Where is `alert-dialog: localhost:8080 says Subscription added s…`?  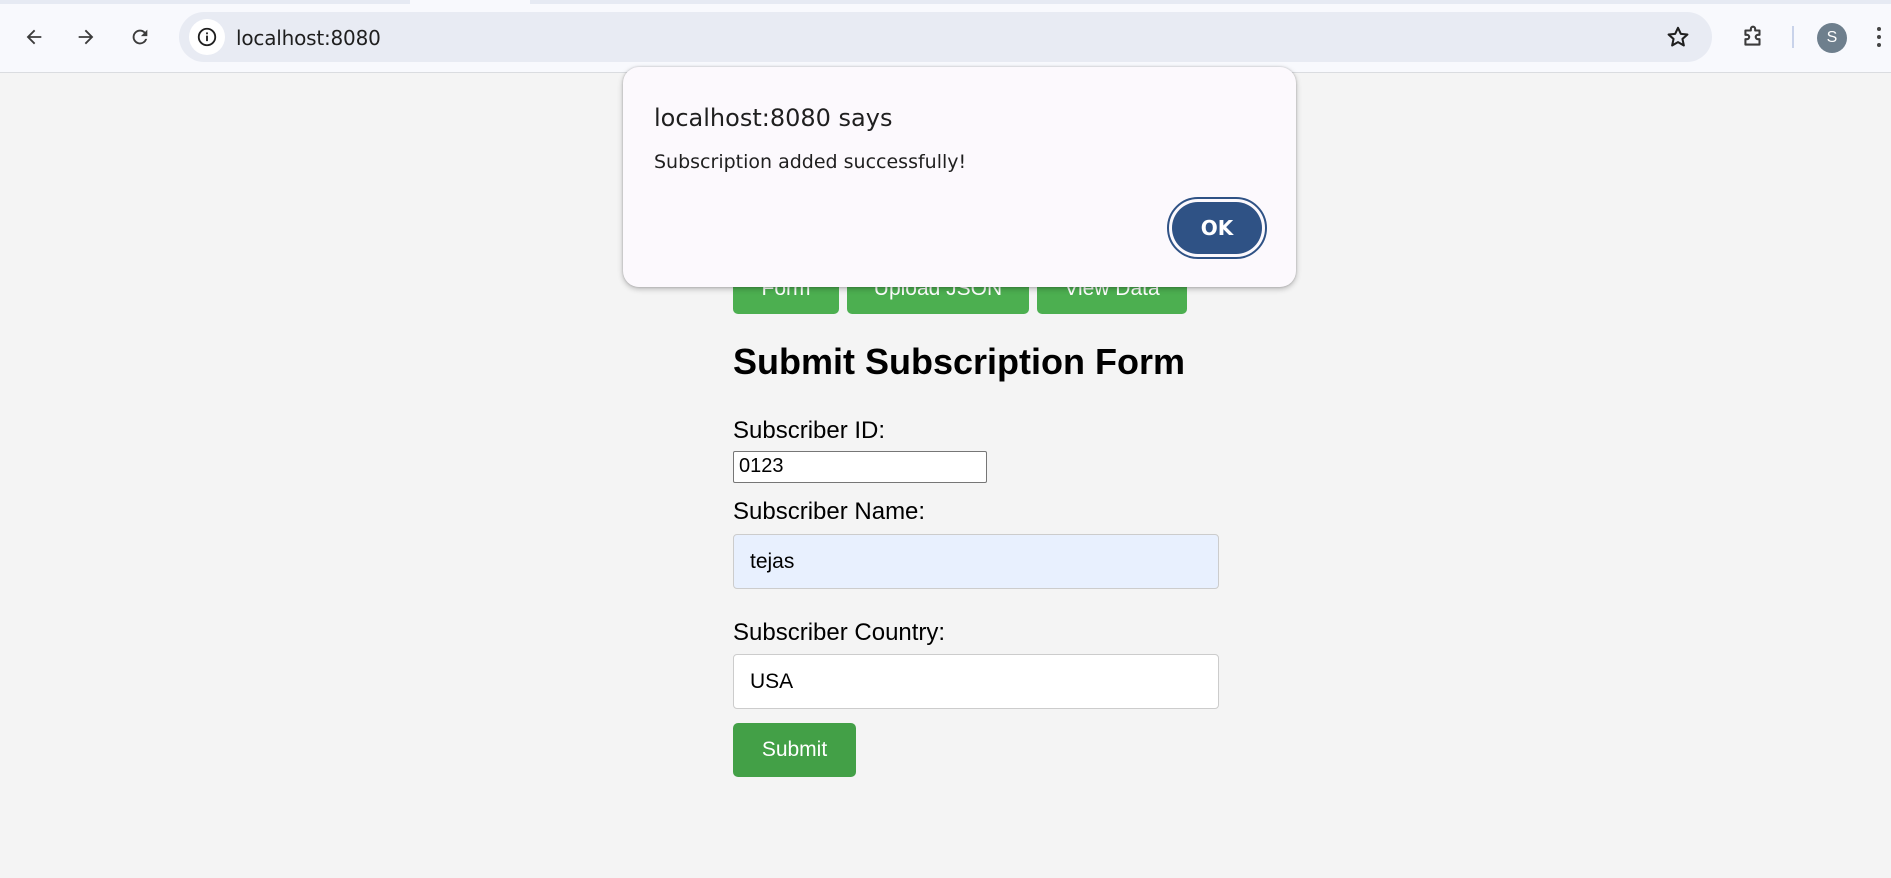
alert-dialog: localhost:8080 says Subscription added s… is located at coordinates (959, 177).